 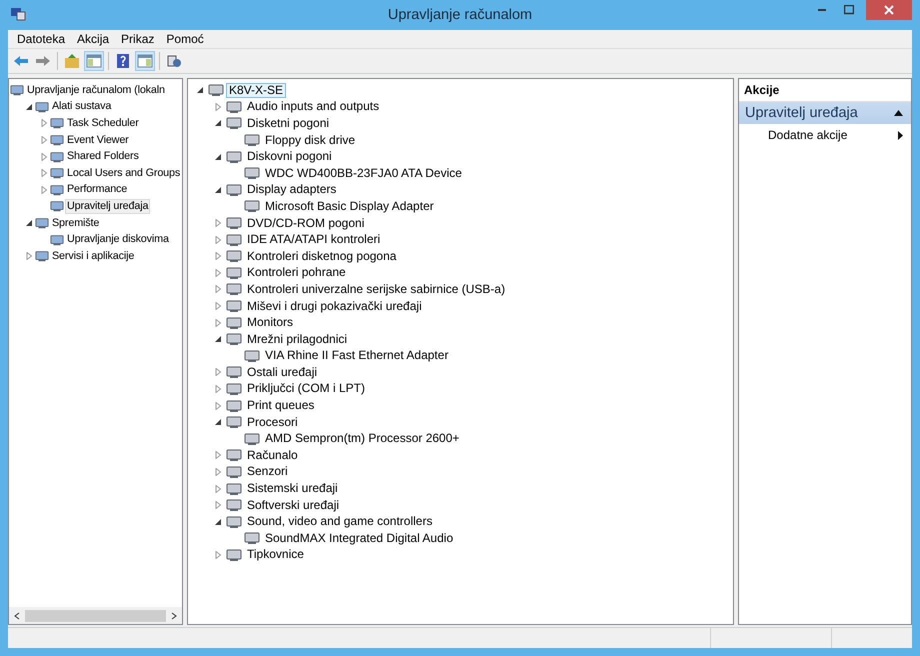 I want to click on tree-item: Shared Folders, so click(x=103, y=156).